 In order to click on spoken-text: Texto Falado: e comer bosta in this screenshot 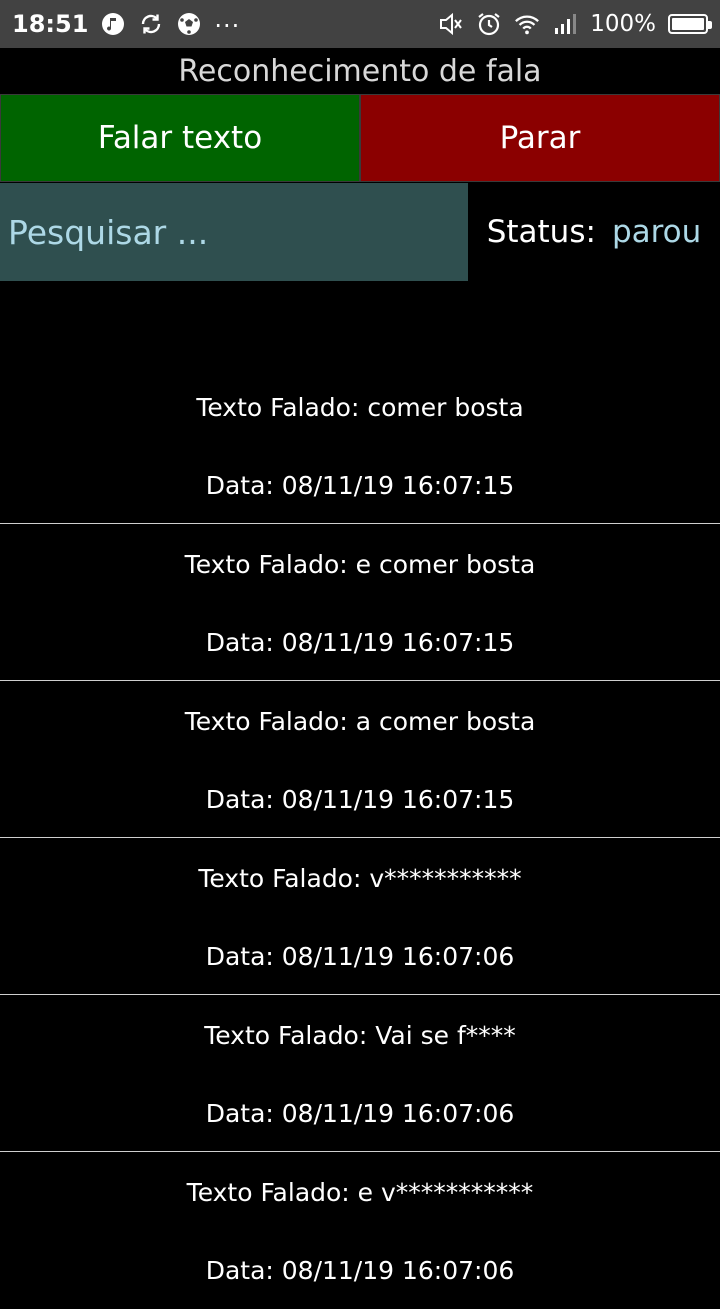, I will do `click(360, 564)`.